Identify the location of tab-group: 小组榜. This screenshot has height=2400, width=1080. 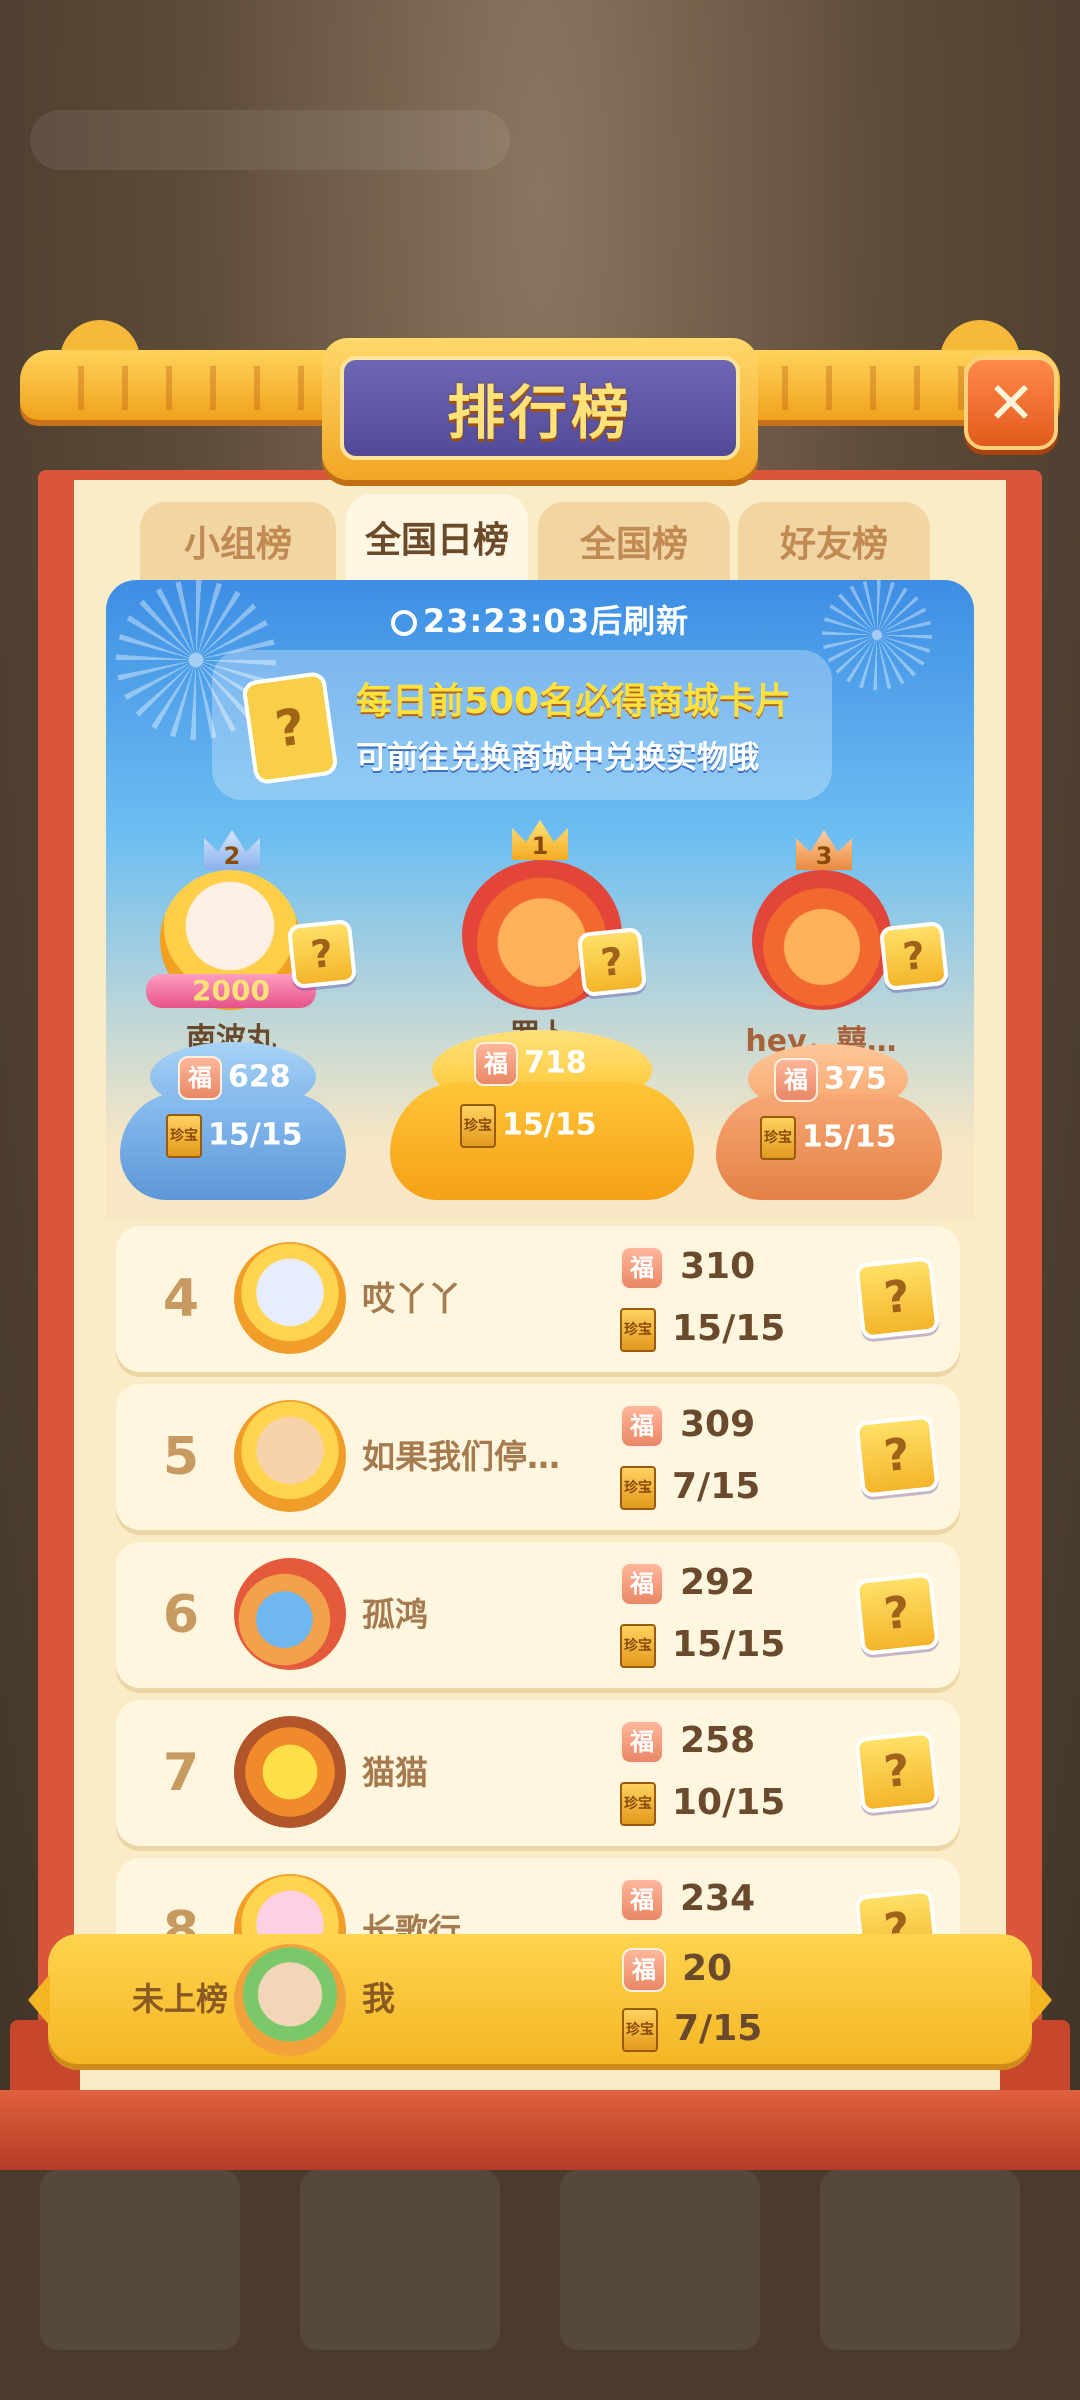
(238, 541).